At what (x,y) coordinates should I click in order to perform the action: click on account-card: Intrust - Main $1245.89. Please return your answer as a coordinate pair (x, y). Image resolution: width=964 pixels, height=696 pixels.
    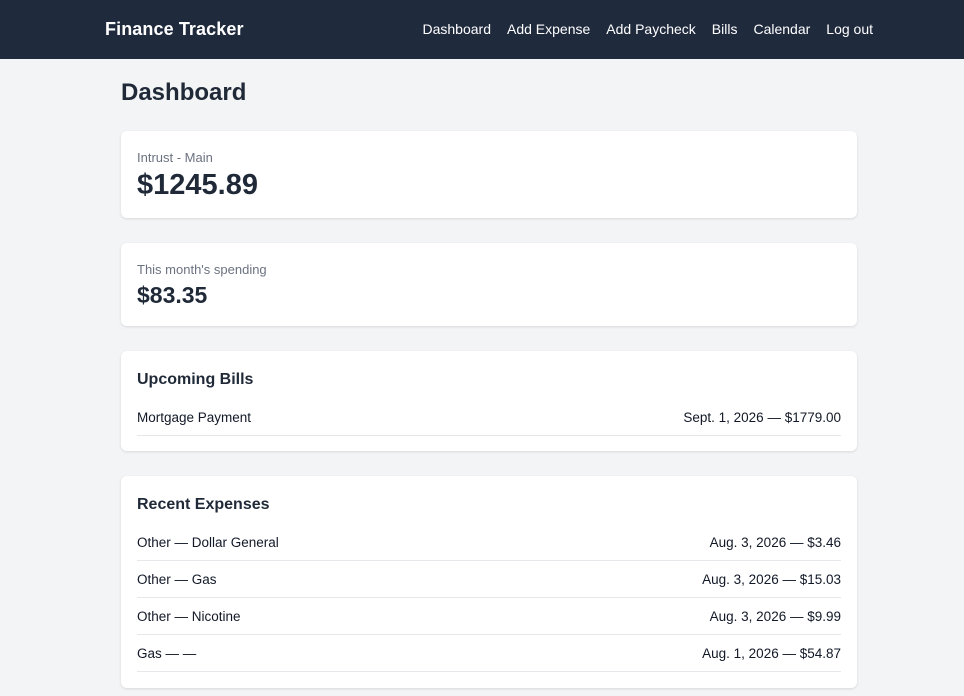
    Looking at the image, I should click on (489, 174).